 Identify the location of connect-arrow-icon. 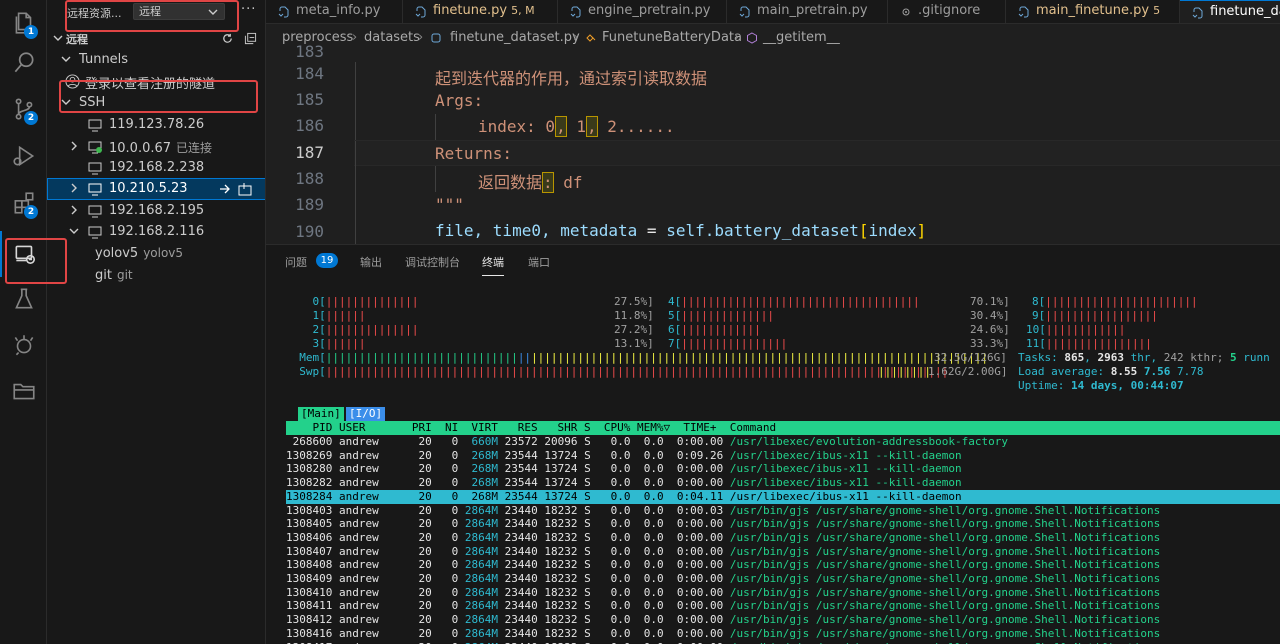
(225, 189).